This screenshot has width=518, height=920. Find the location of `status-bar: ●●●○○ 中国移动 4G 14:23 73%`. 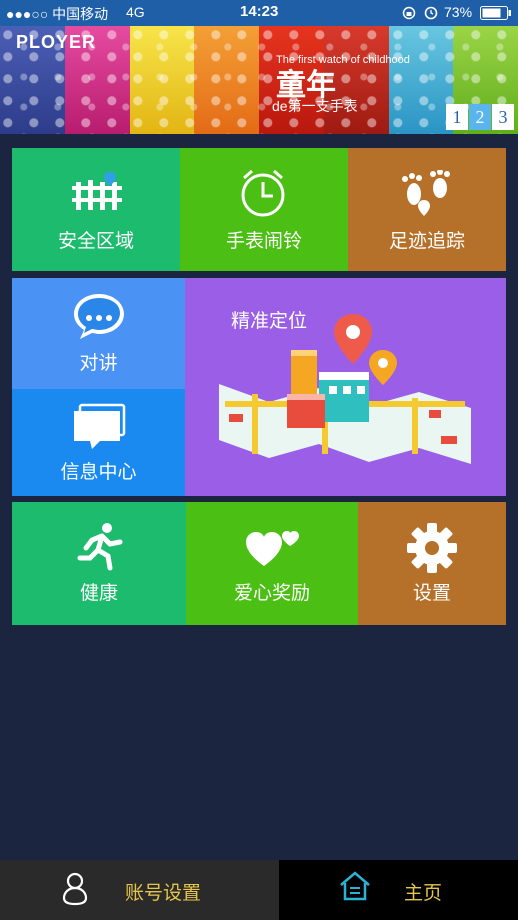

status-bar: ●●●○○ 中国移动 4G 14:23 73% is located at coordinates (259, 13).